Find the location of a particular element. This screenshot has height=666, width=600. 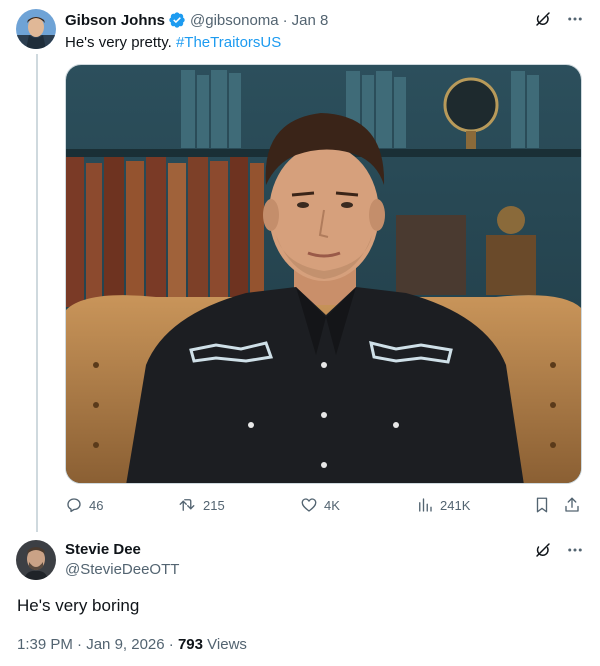

views-count: 241K is located at coordinates (455, 505).